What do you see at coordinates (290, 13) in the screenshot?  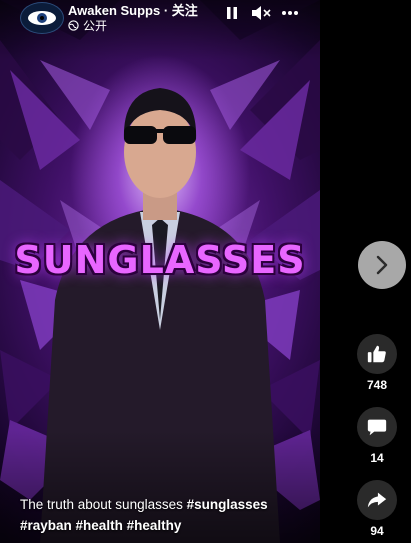 I see `more-icon` at bounding box center [290, 13].